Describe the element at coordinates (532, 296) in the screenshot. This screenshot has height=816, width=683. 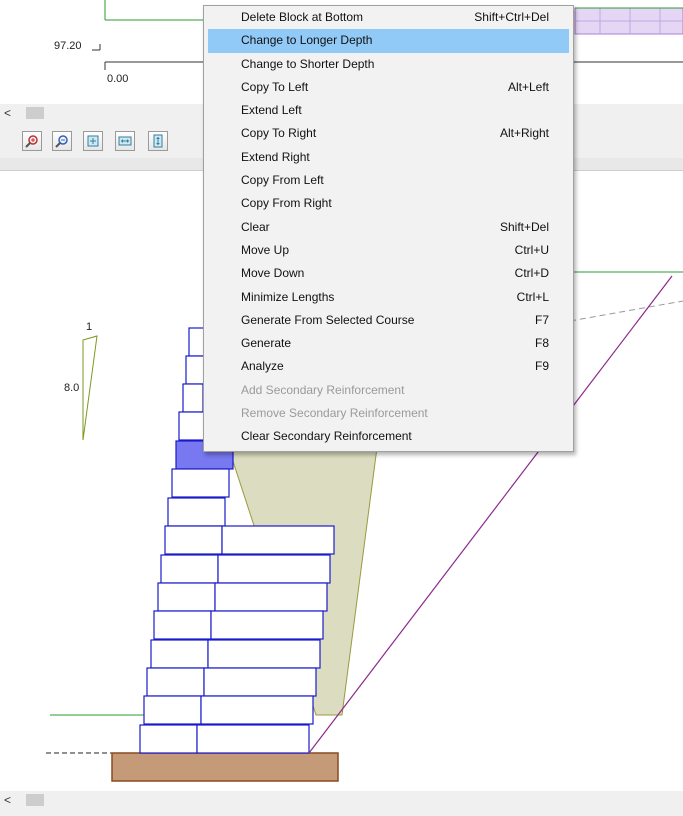
I see `menu-item-shortcut: Ctrl+L` at that location.